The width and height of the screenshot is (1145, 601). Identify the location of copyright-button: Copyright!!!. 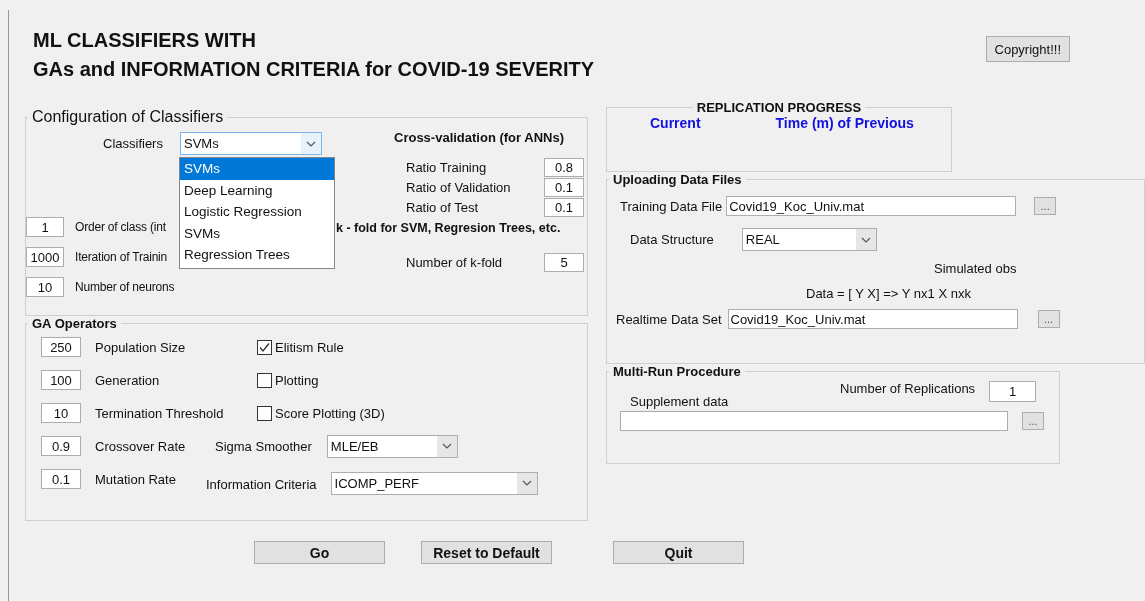
(1027, 49).